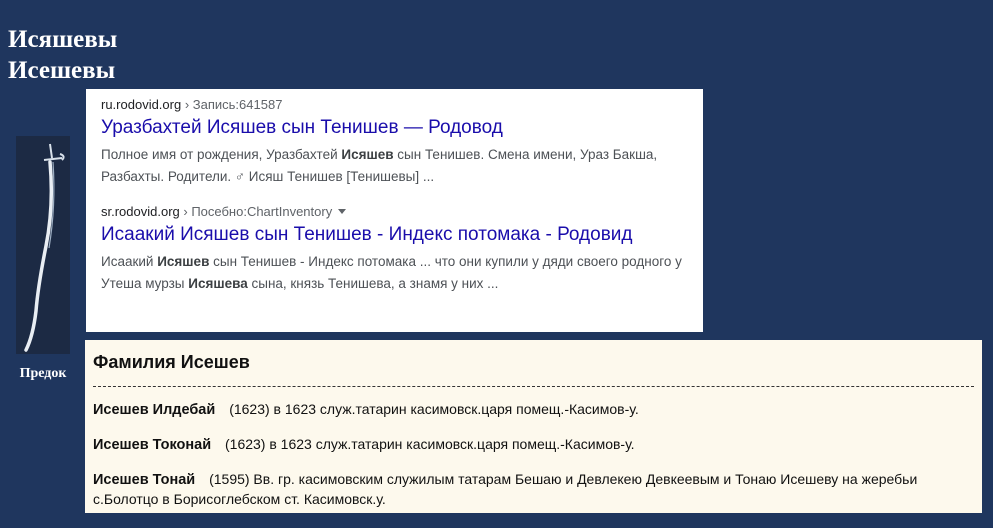  I want to click on snippet-text: Исаакий, so click(129, 261).